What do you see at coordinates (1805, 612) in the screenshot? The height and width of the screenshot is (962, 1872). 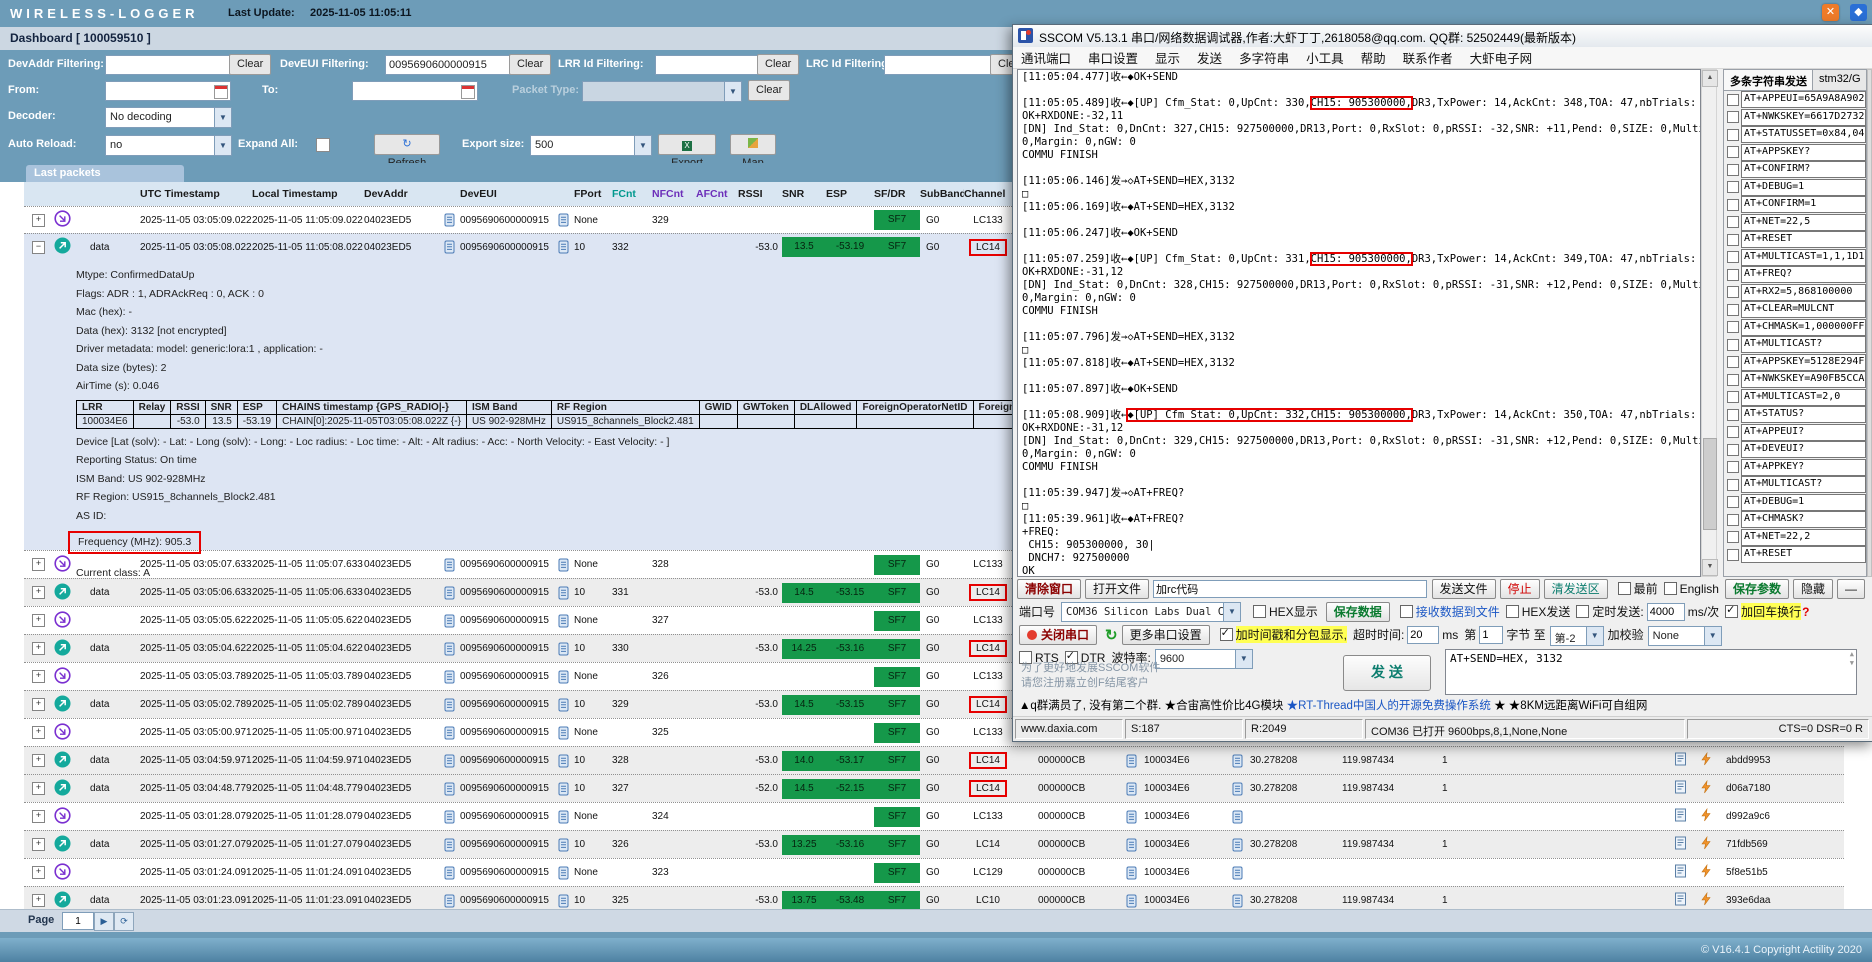 I see `help-icon: ?` at bounding box center [1805, 612].